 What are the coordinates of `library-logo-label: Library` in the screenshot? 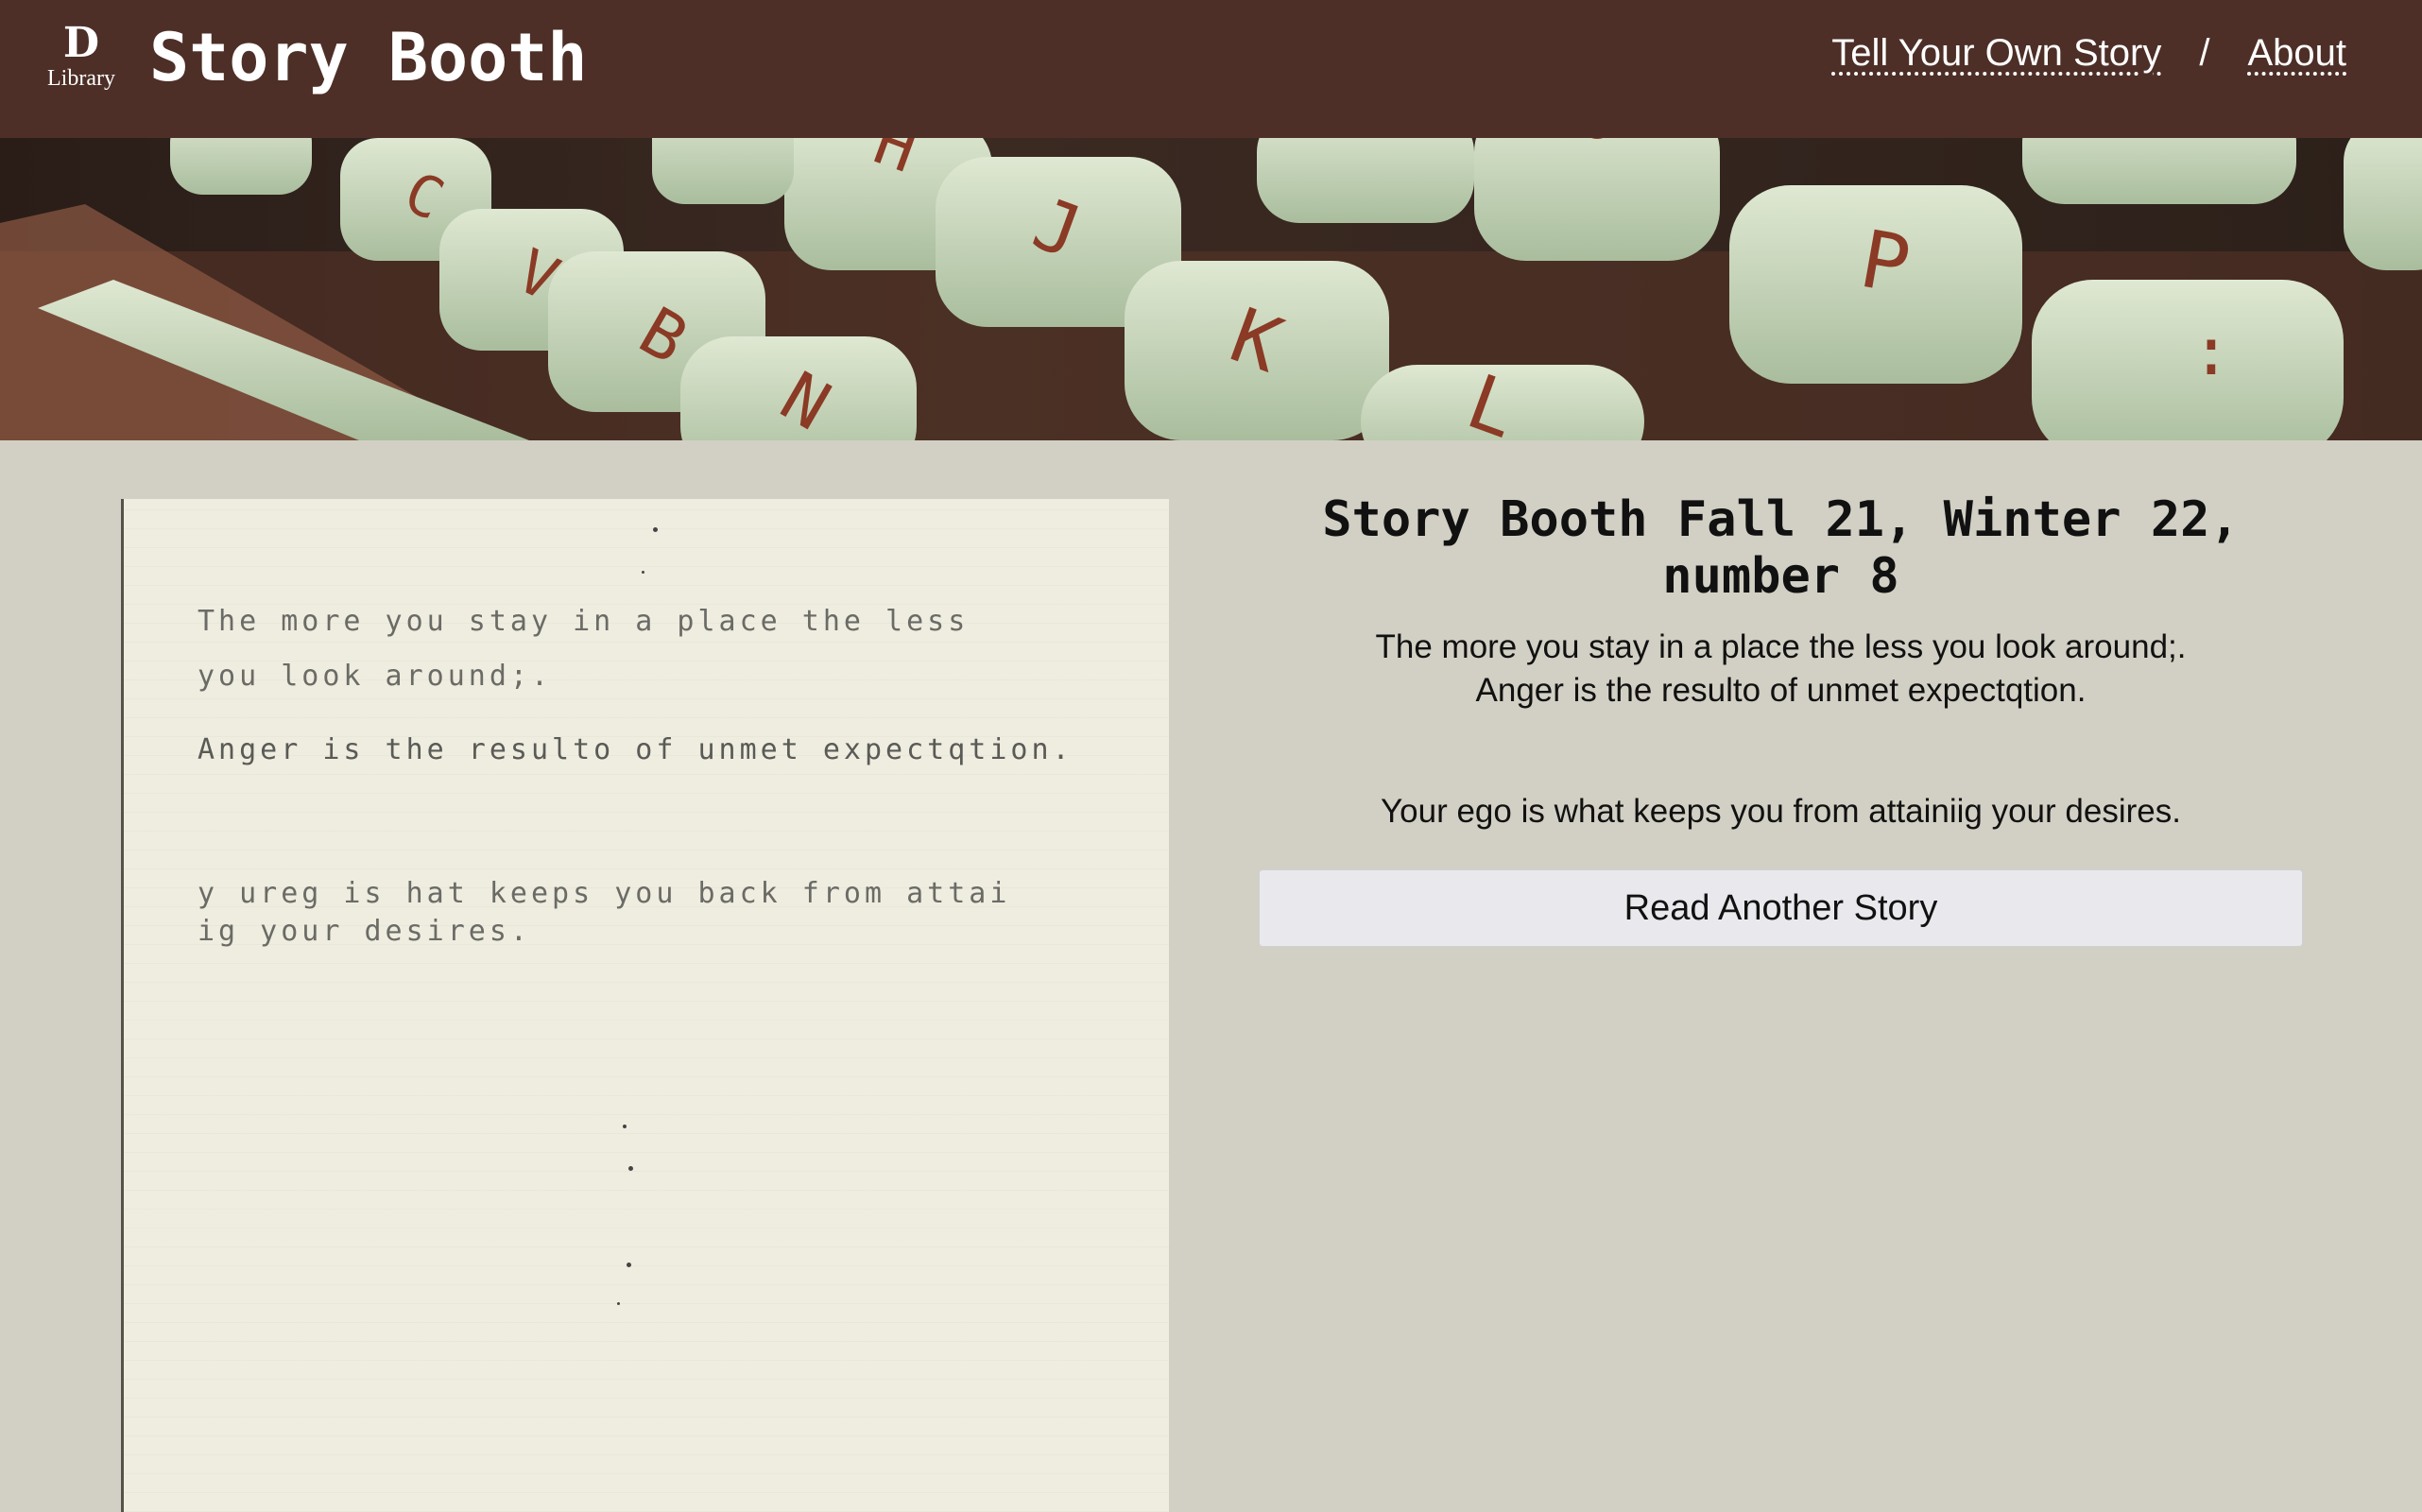 It's located at (81, 78).